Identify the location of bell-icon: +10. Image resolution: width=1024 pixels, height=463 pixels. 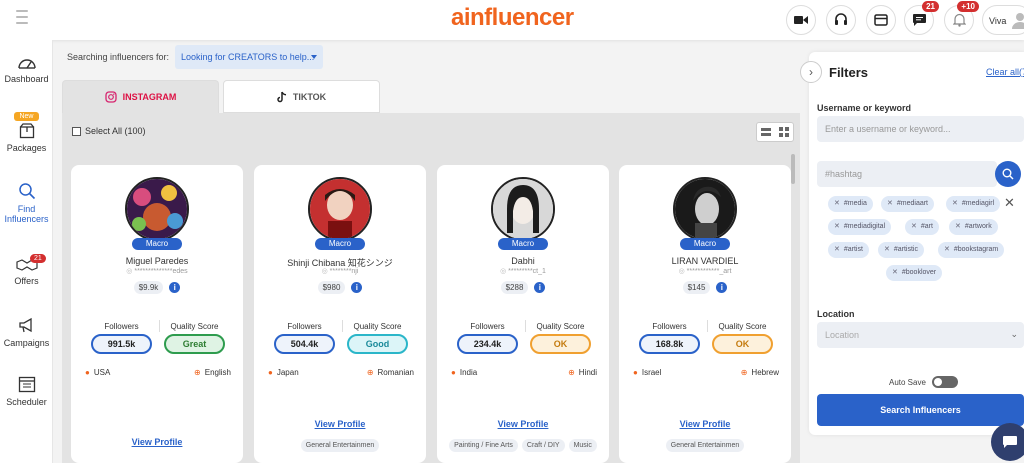
(961, 18).